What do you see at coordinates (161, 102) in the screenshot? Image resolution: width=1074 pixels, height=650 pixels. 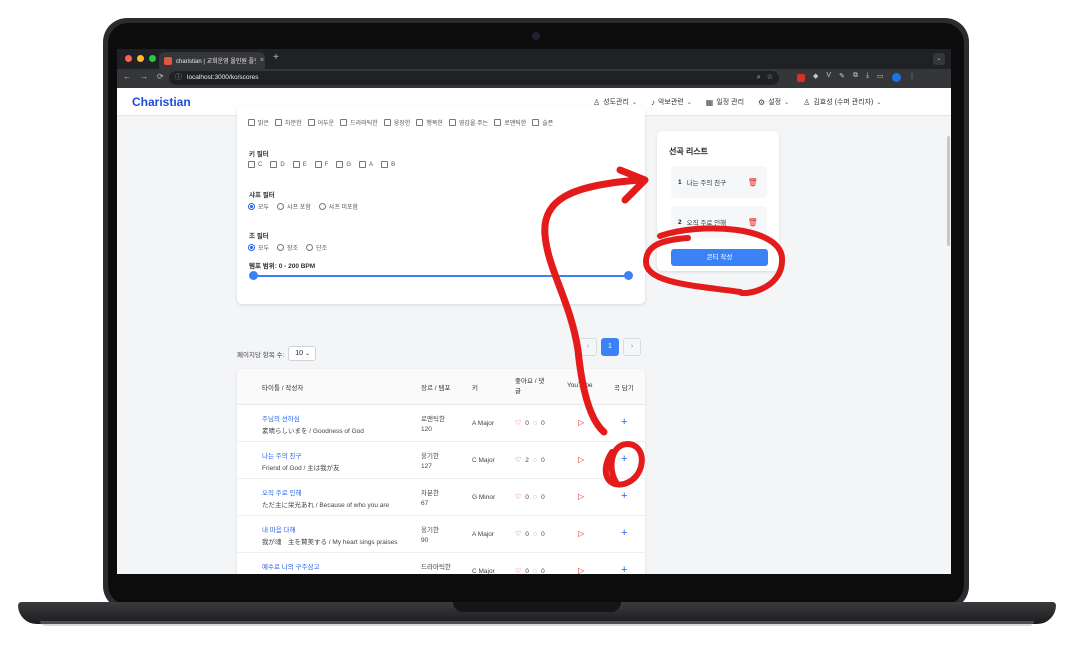 I see `brand-logo: Charistian` at bounding box center [161, 102].